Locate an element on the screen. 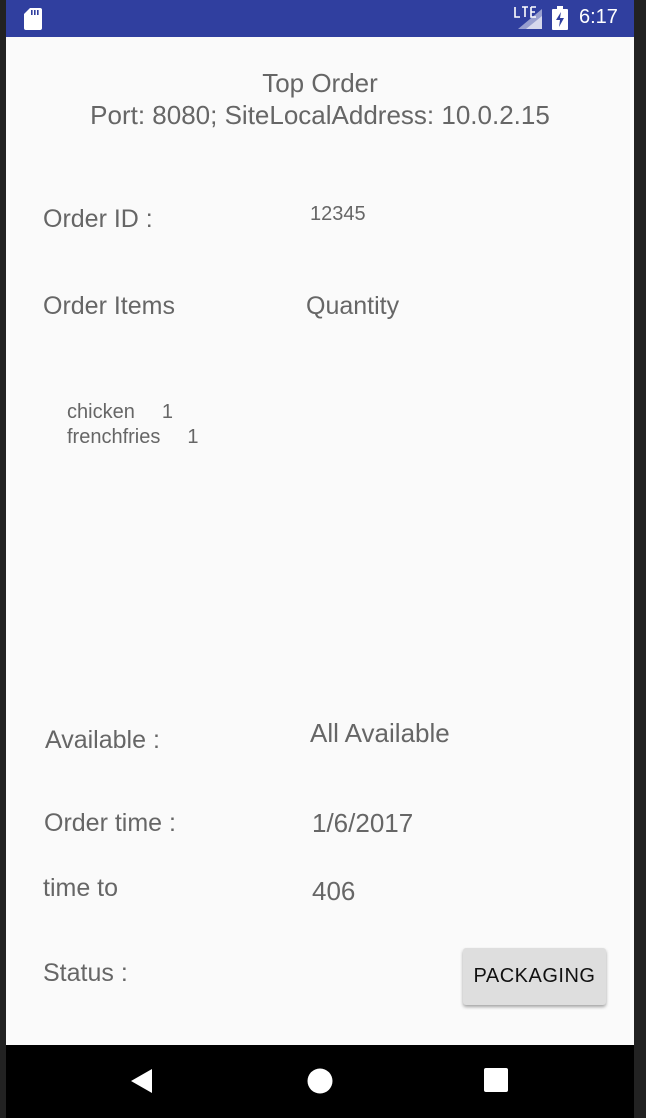 This screenshot has width=646, height=1118. home-icon is located at coordinates (320, 1081).